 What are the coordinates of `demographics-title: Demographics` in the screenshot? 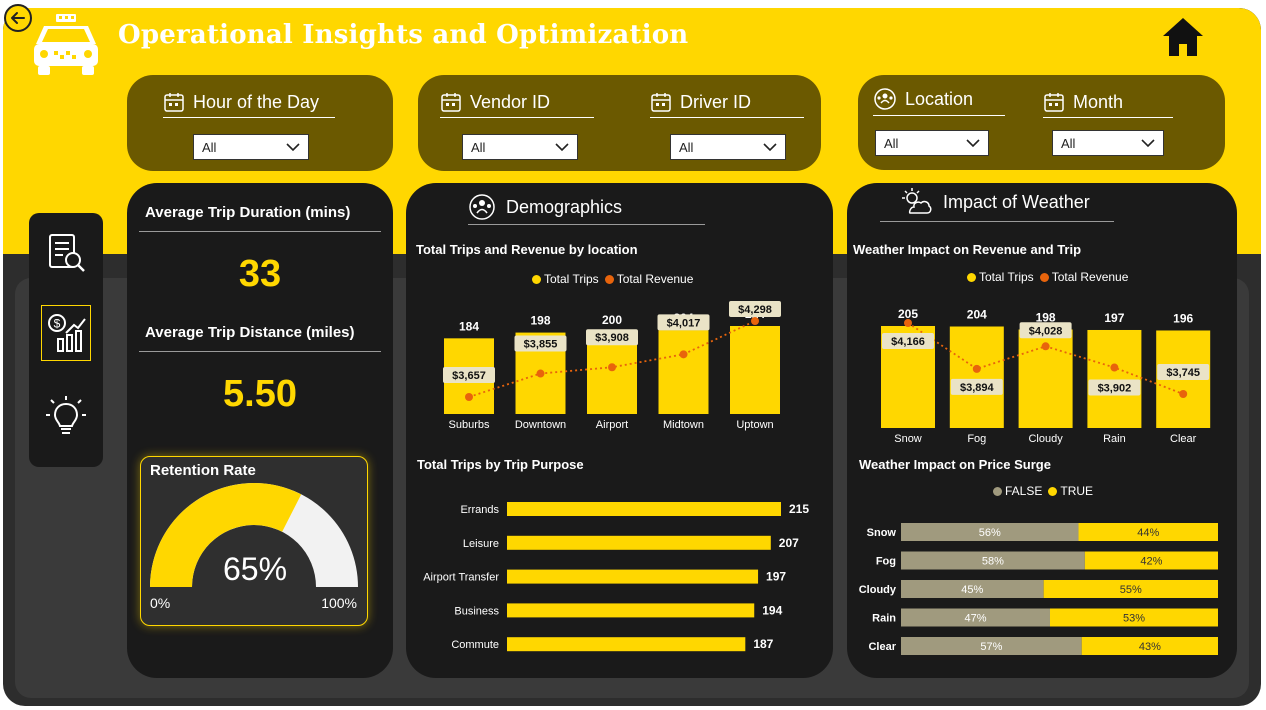 It's located at (564, 206).